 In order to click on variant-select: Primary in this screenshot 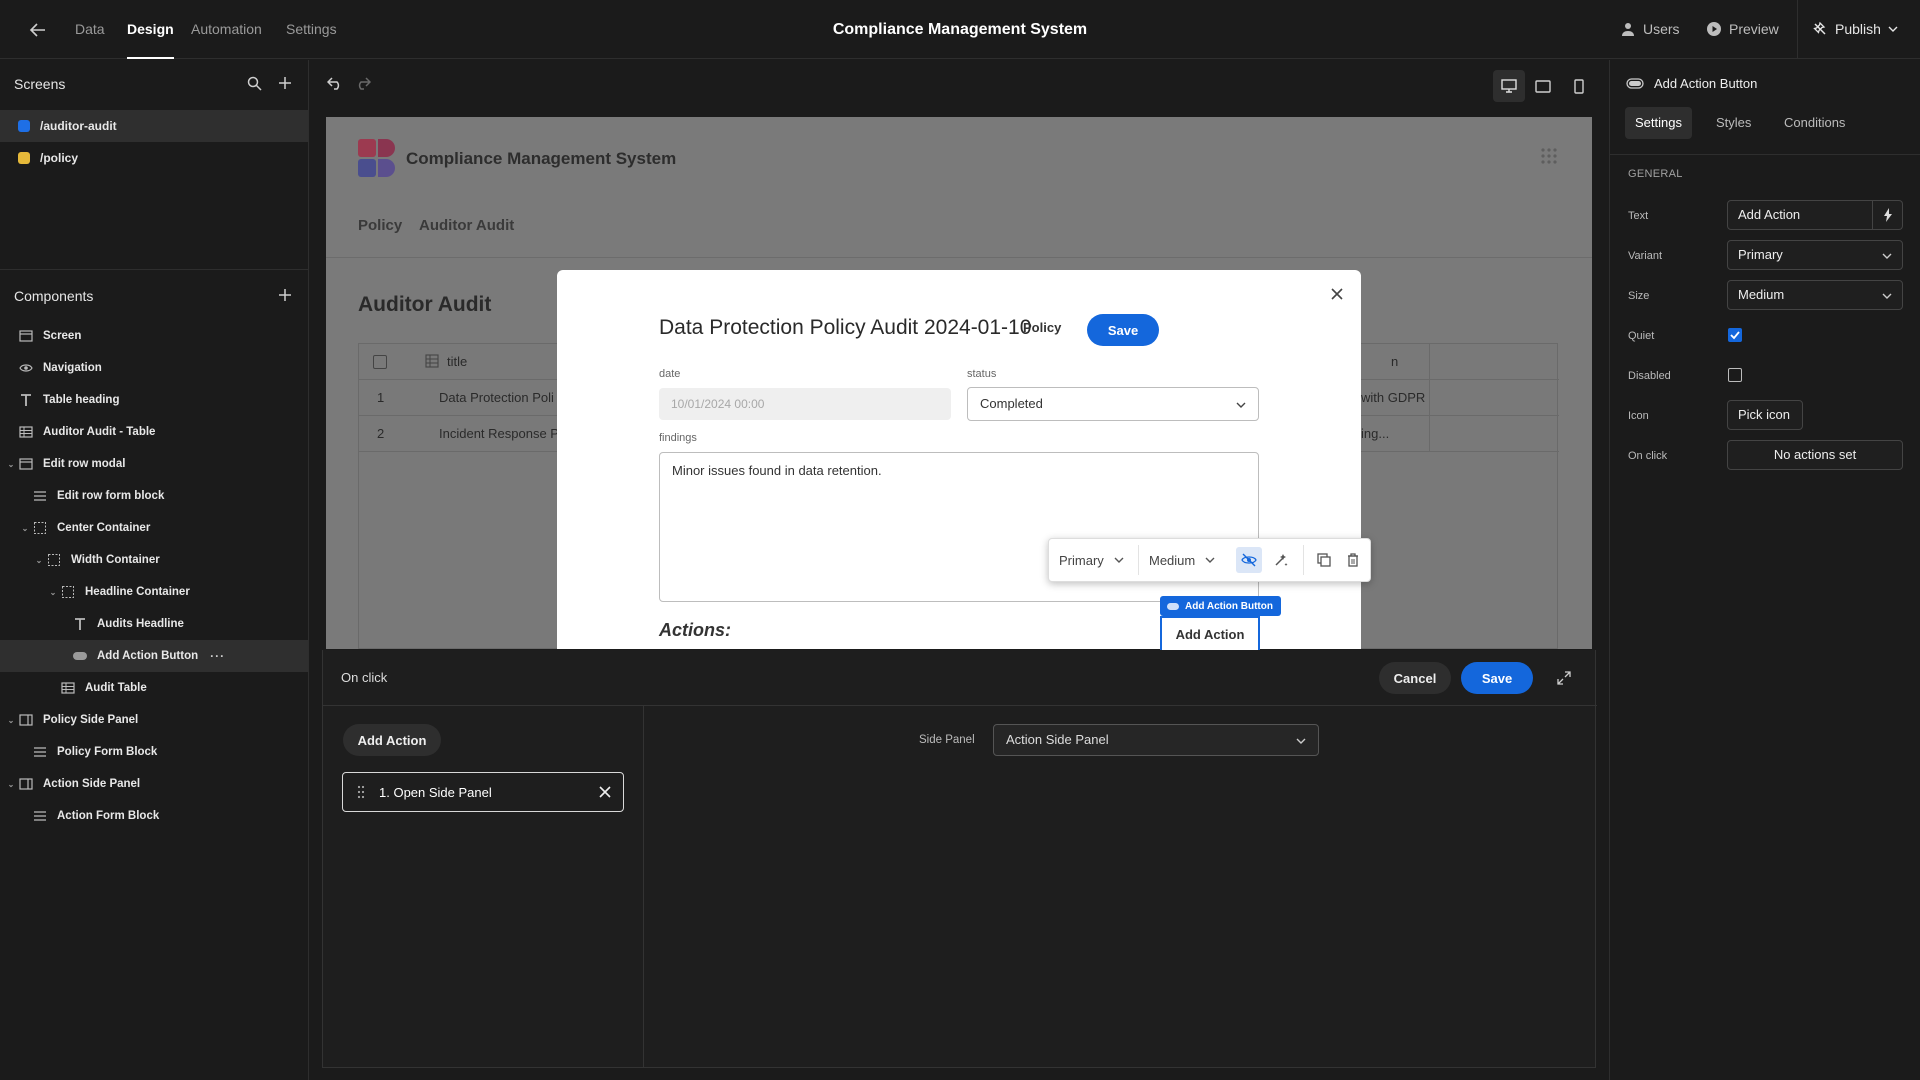, I will do `click(1815, 255)`.